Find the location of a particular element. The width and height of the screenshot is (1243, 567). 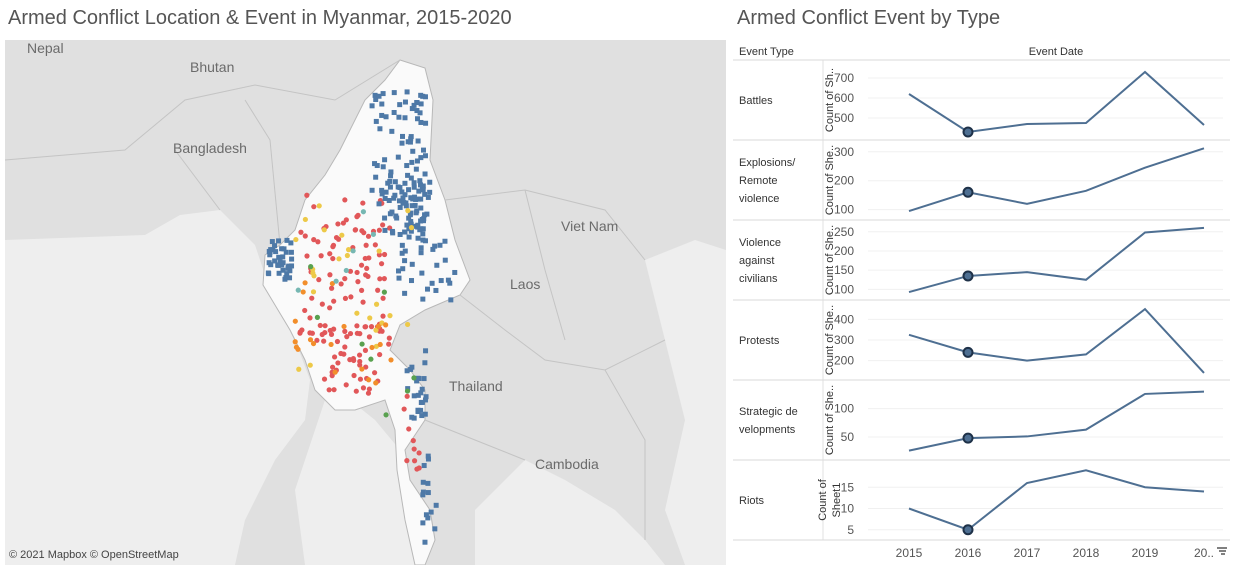

panel-battles: 500 600 700 Battles Count of Sh.. is located at coordinates (981, 98).